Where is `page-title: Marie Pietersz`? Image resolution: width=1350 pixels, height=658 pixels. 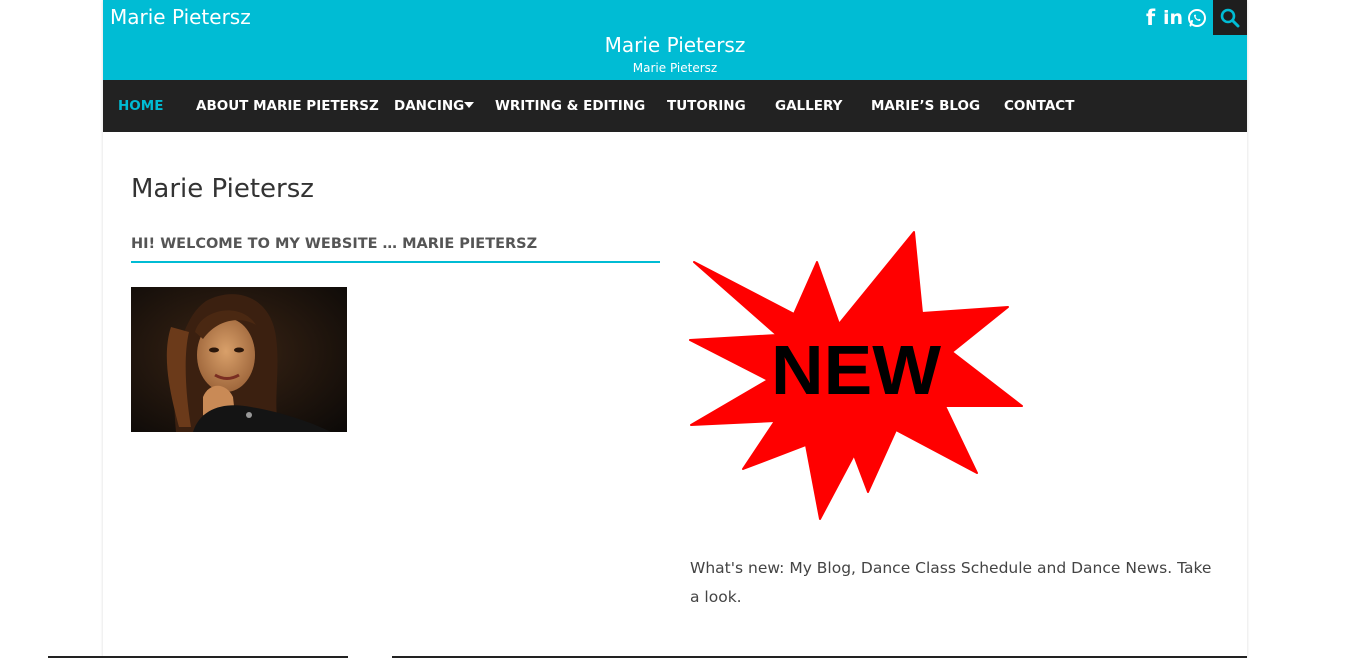
page-title: Marie Pietersz is located at coordinates (222, 189).